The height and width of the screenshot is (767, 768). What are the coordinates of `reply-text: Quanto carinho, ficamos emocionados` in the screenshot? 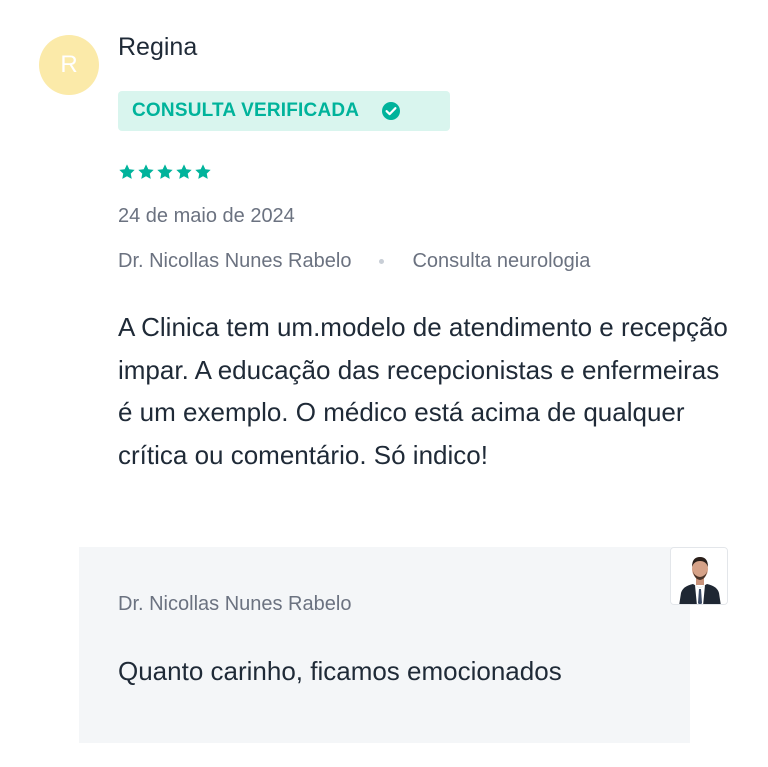 It's located at (340, 671).